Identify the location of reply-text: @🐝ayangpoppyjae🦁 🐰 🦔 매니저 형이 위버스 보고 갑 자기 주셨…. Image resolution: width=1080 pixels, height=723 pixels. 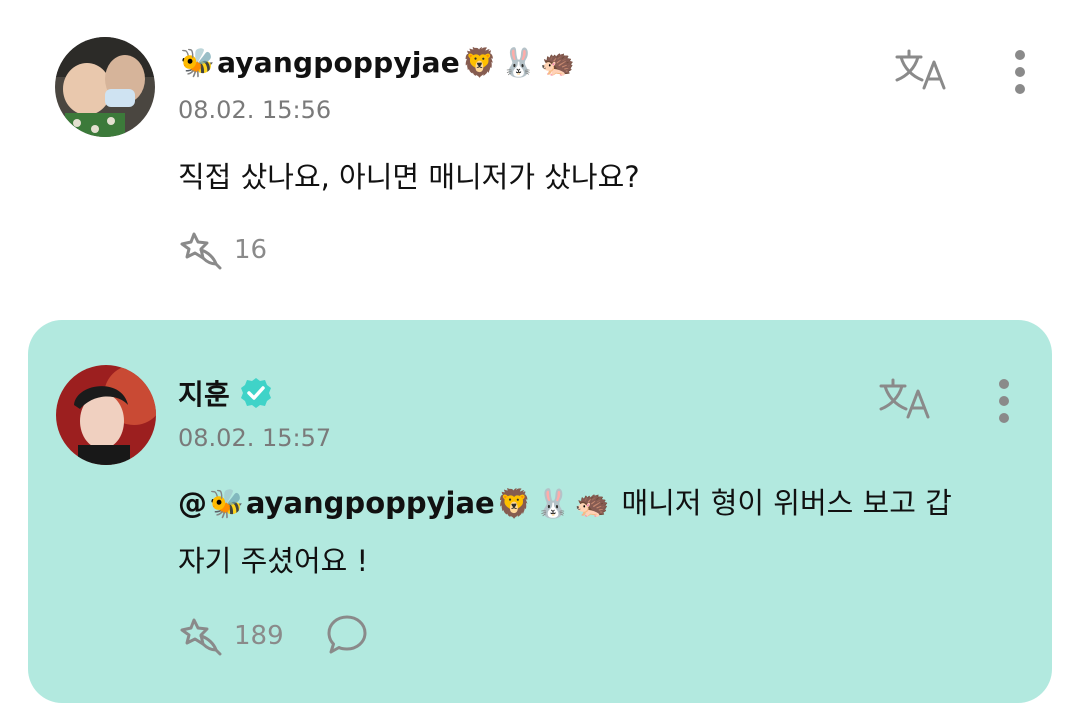
(598, 532).